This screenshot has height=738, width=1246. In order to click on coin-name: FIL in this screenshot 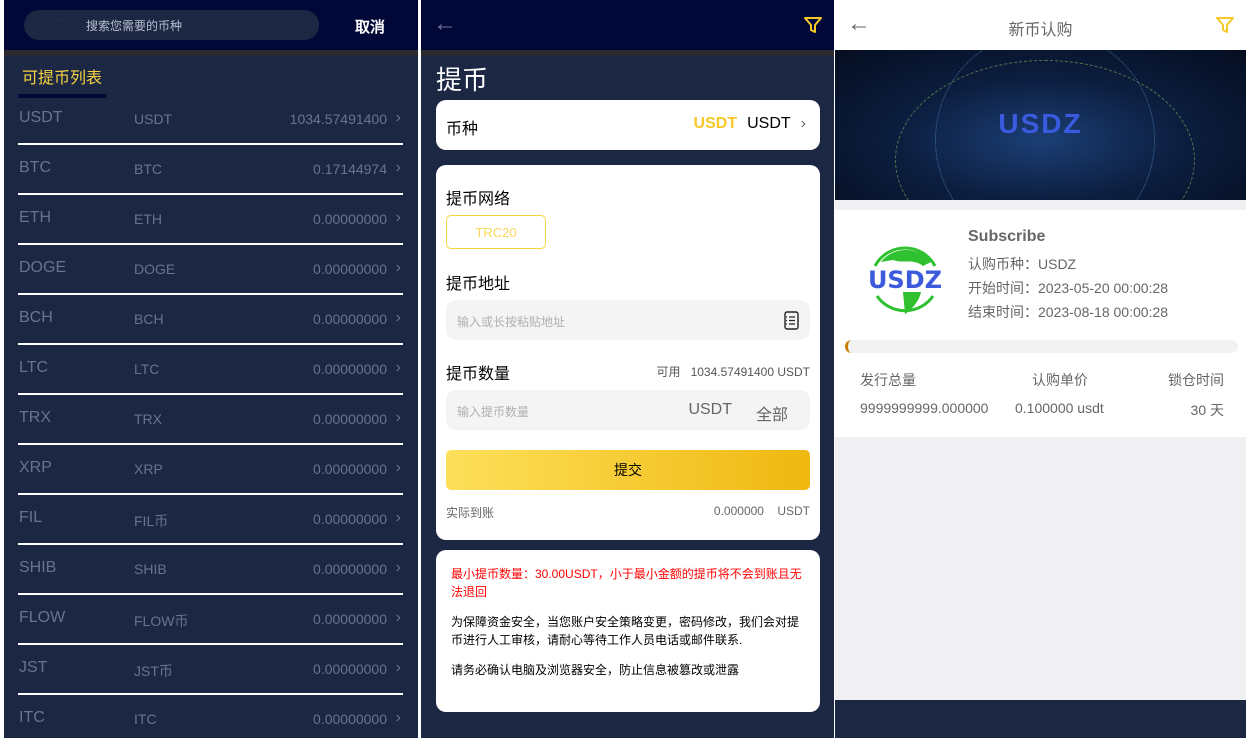, I will do `click(31, 517)`.